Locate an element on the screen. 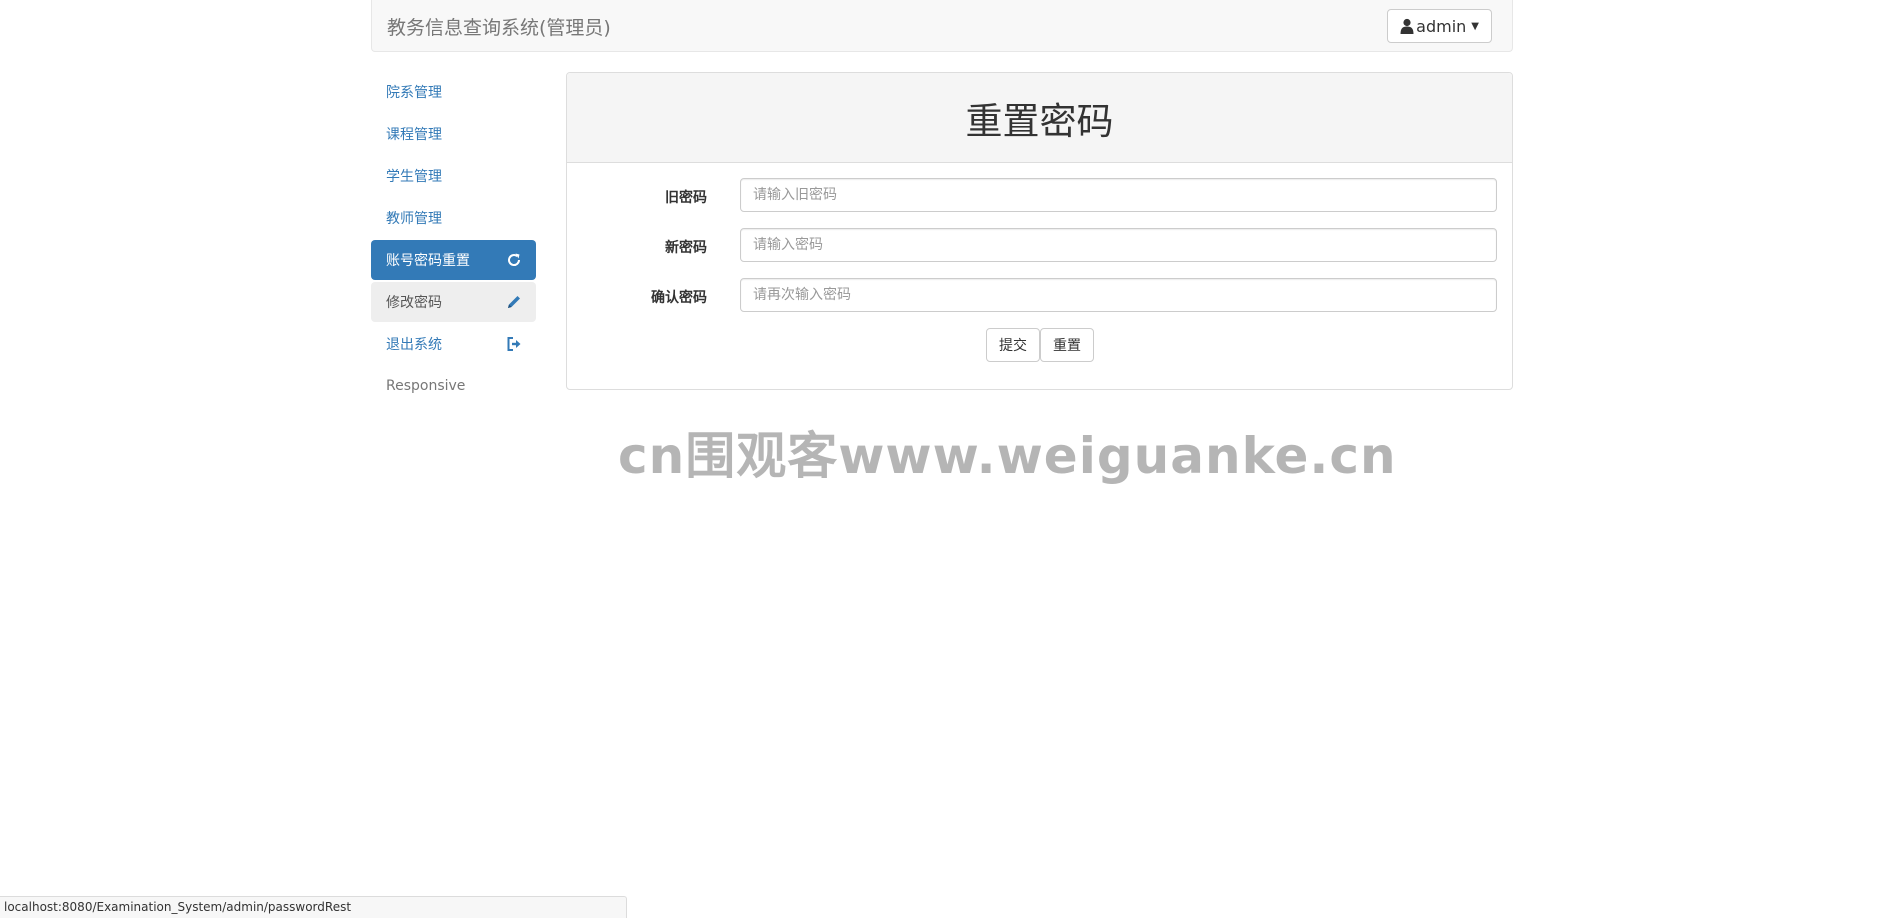 This screenshot has height=918, width=1879. panel-heading: 重置密码 is located at coordinates (1039, 118).